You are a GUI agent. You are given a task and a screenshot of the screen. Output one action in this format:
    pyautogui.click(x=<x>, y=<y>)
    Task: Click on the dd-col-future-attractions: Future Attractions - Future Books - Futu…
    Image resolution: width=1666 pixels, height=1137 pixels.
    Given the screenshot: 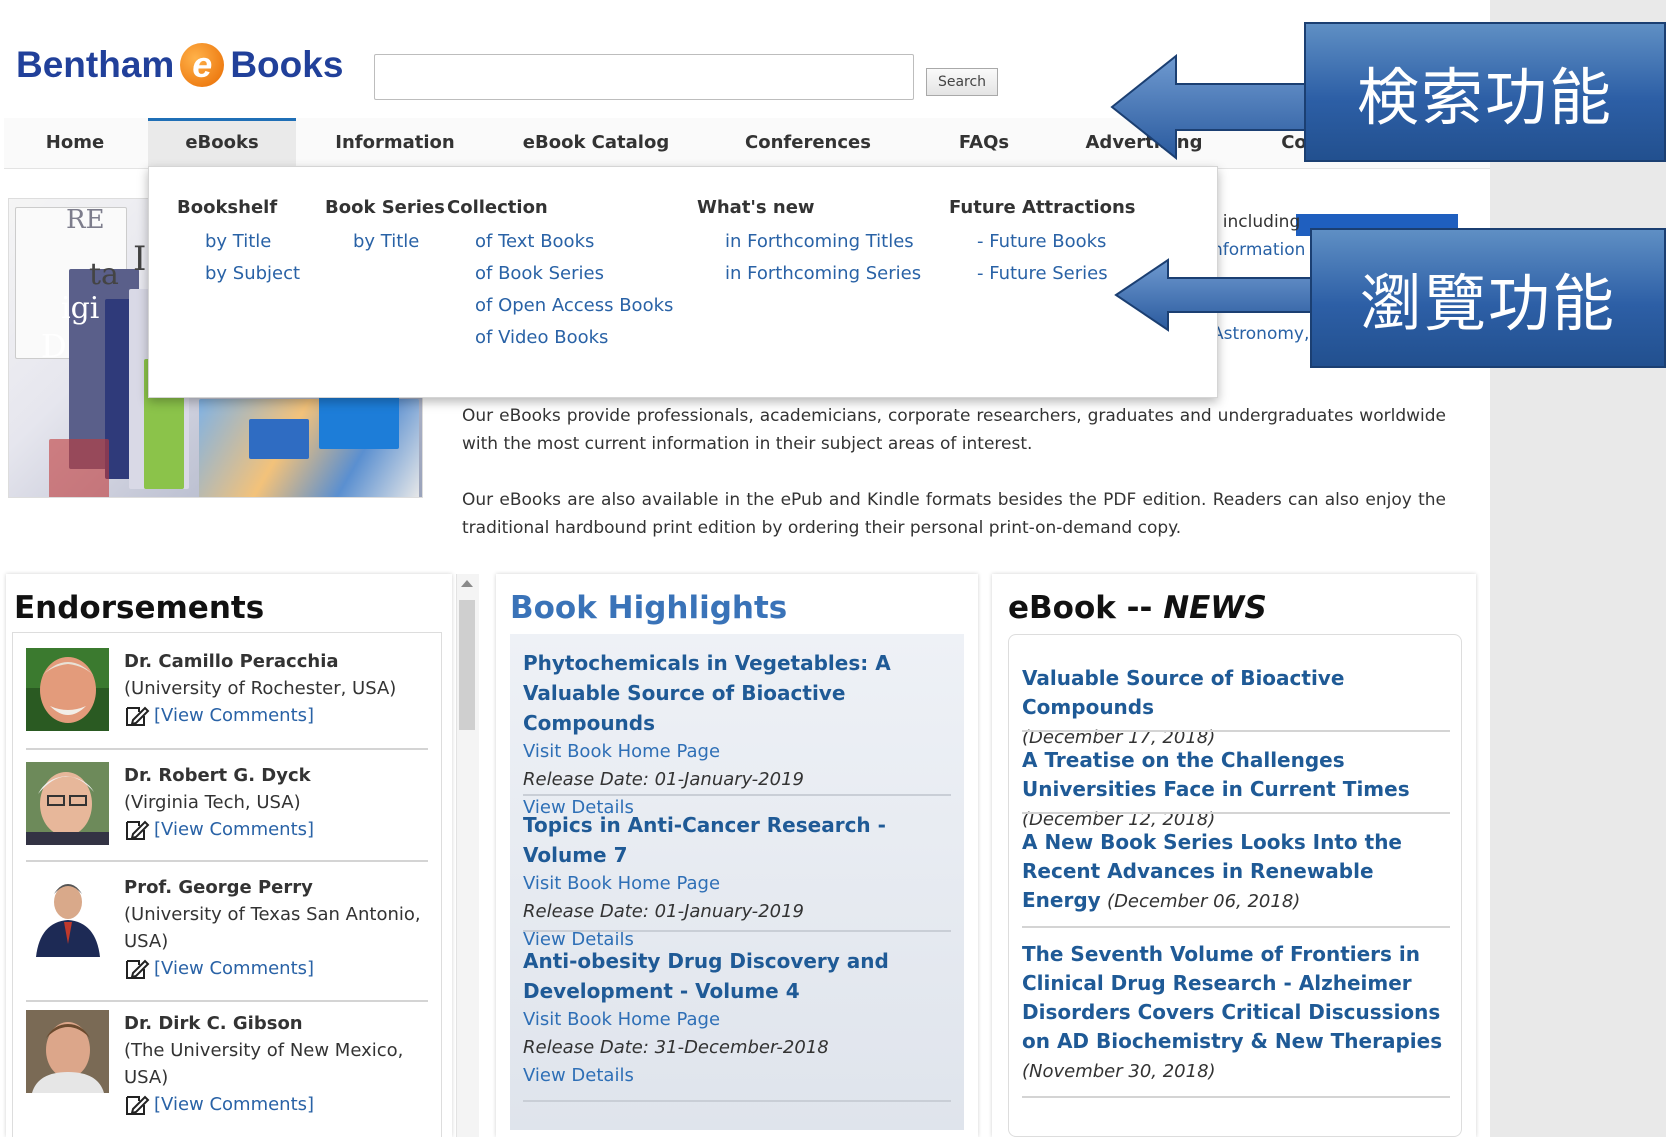 What is the action you would take?
    pyautogui.click(x=1042, y=246)
    